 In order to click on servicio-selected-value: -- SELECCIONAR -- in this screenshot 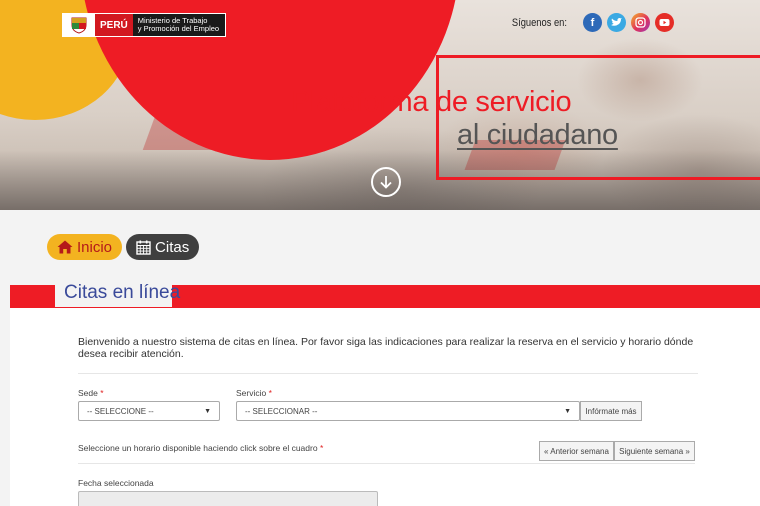, I will do `click(281, 411)`.